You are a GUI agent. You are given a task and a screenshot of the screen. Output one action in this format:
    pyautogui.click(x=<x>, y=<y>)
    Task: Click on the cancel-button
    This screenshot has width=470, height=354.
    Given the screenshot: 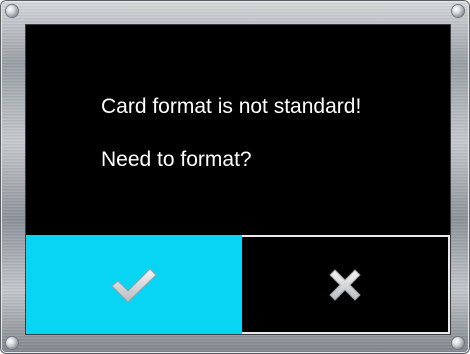 What is the action you would take?
    pyautogui.click(x=346, y=284)
    